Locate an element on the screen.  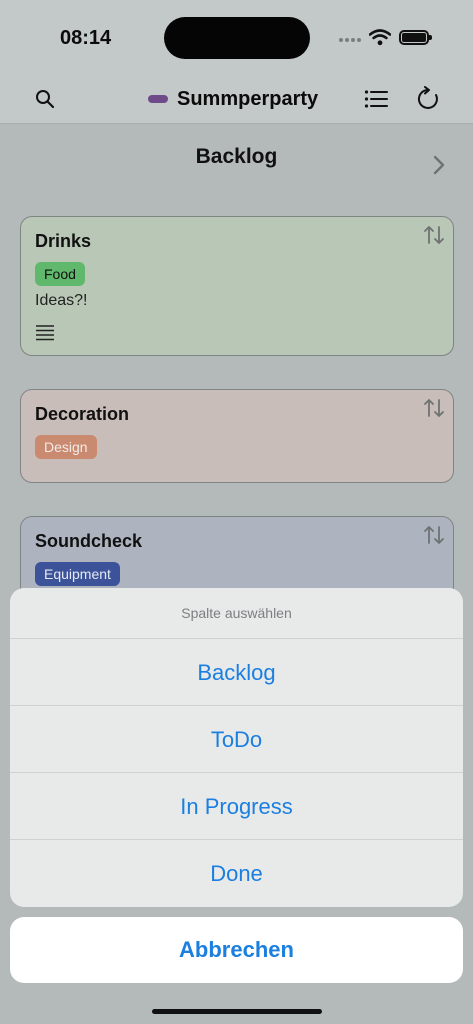
status-time: 08:14 is located at coordinates (86, 38).